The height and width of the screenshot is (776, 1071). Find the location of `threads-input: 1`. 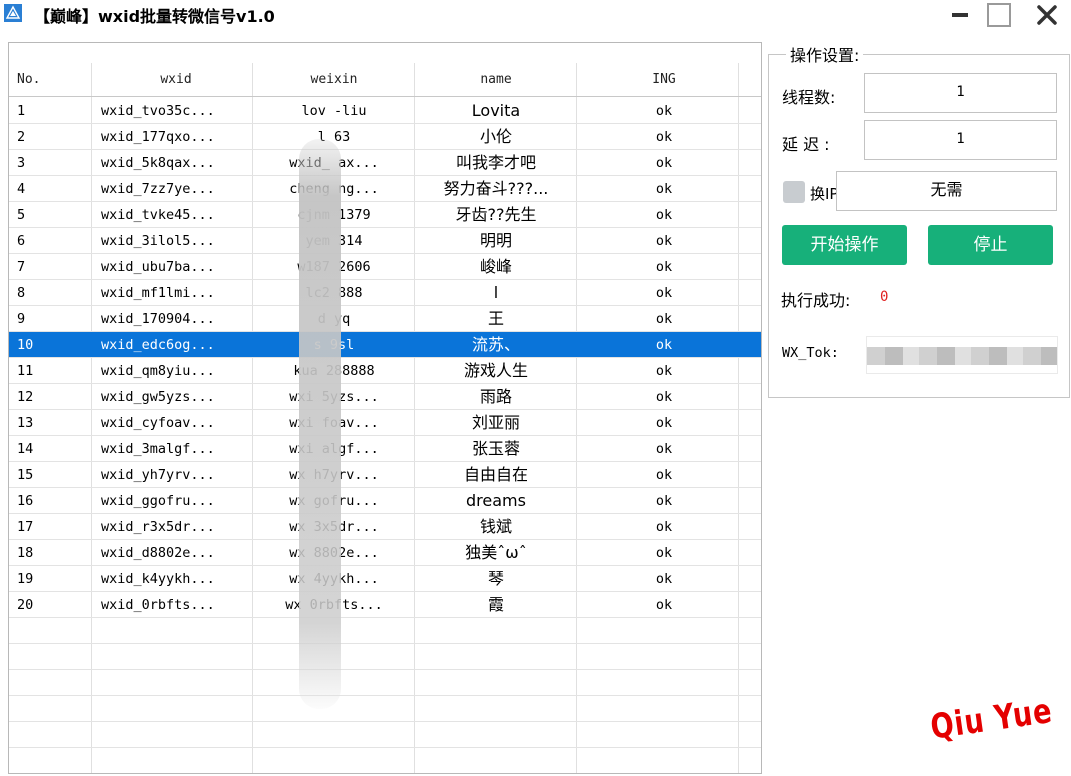

threads-input: 1 is located at coordinates (960, 93).